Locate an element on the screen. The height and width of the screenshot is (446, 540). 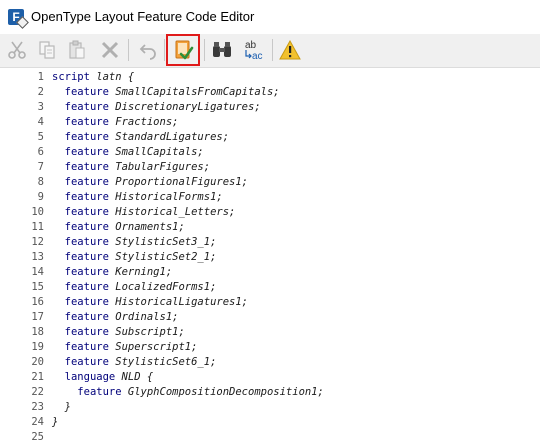
line-number: 20 is located at coordinates (37, 362).